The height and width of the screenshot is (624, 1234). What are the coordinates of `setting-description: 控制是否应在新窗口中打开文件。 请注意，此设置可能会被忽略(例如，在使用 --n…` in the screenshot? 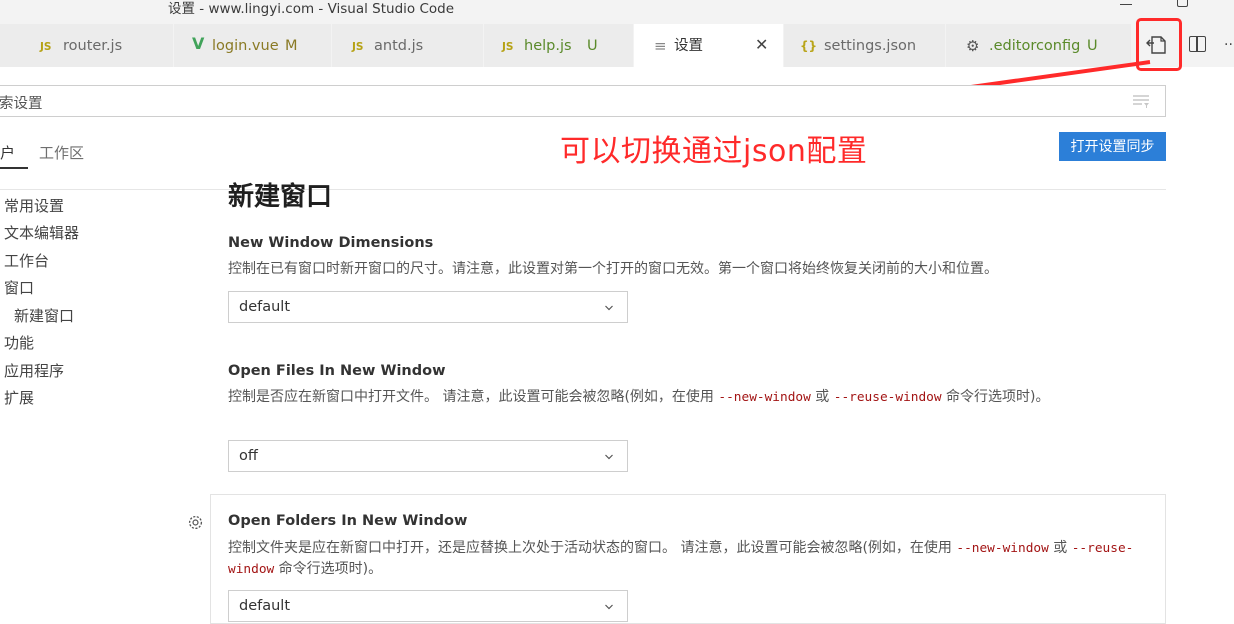 It's located at (639, 397).